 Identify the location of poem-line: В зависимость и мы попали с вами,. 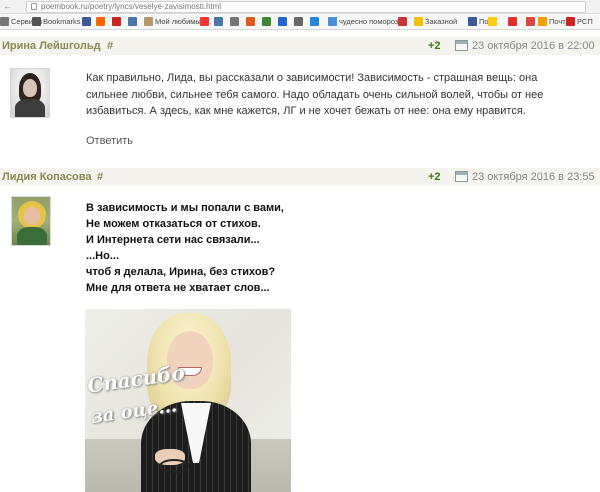
(185, 208).